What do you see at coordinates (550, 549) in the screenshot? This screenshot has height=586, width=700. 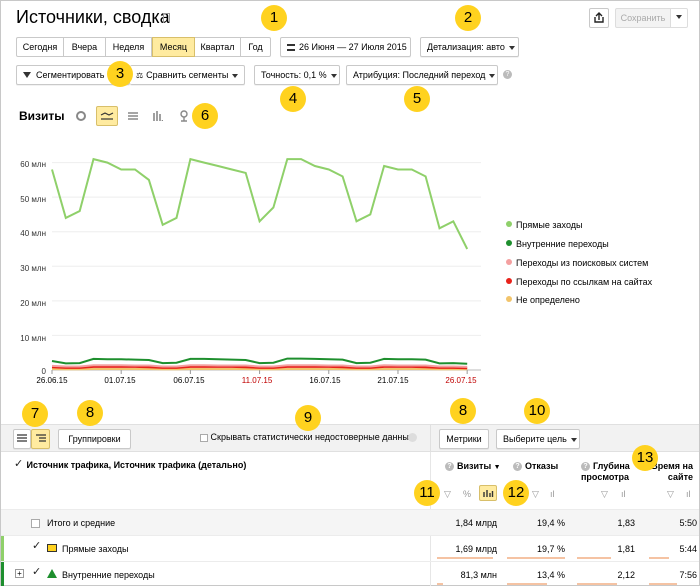 I see `cell-bounce: 19,7 %` at bounding box center [550, 549].